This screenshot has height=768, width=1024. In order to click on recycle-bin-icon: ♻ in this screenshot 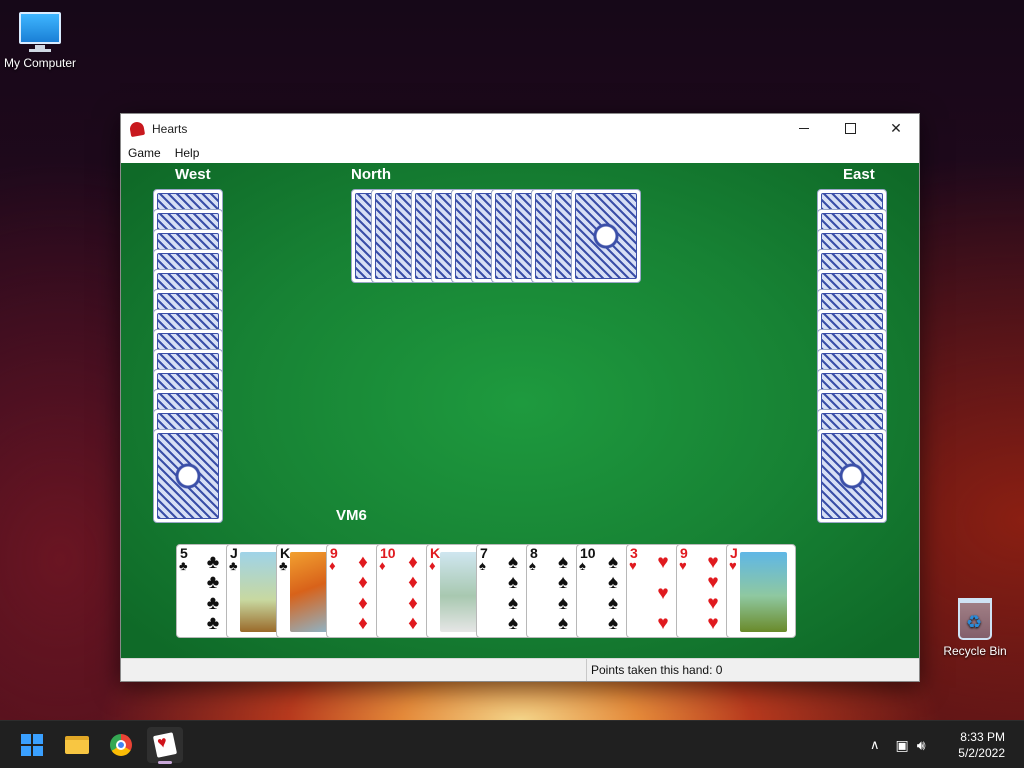, I will do `click(975, 619)`.